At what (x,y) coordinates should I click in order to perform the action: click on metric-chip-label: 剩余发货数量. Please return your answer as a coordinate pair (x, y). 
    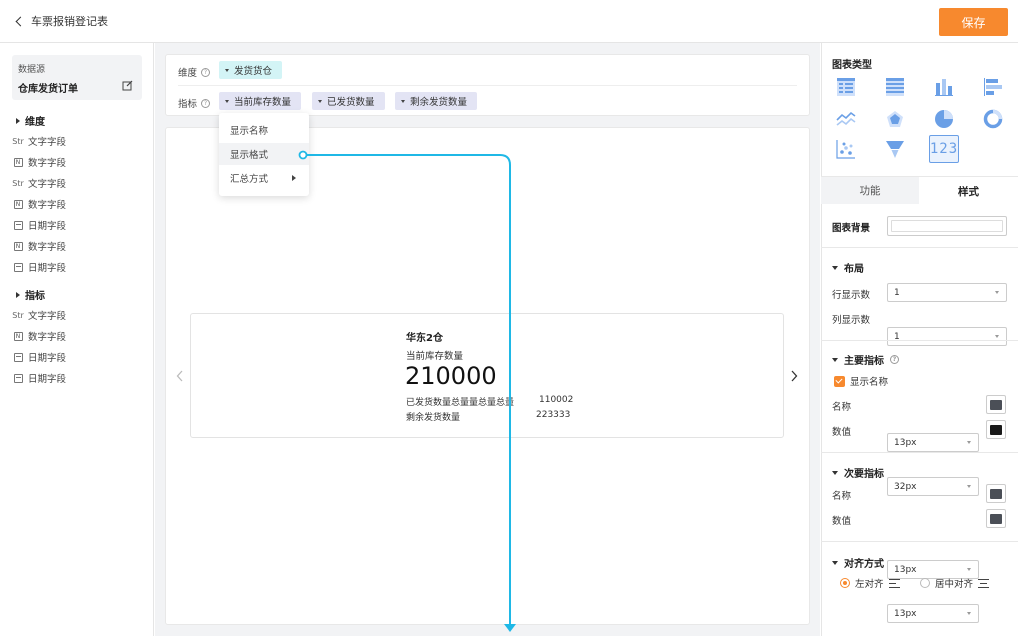
    Looking at the image, I should click on (439, 102).